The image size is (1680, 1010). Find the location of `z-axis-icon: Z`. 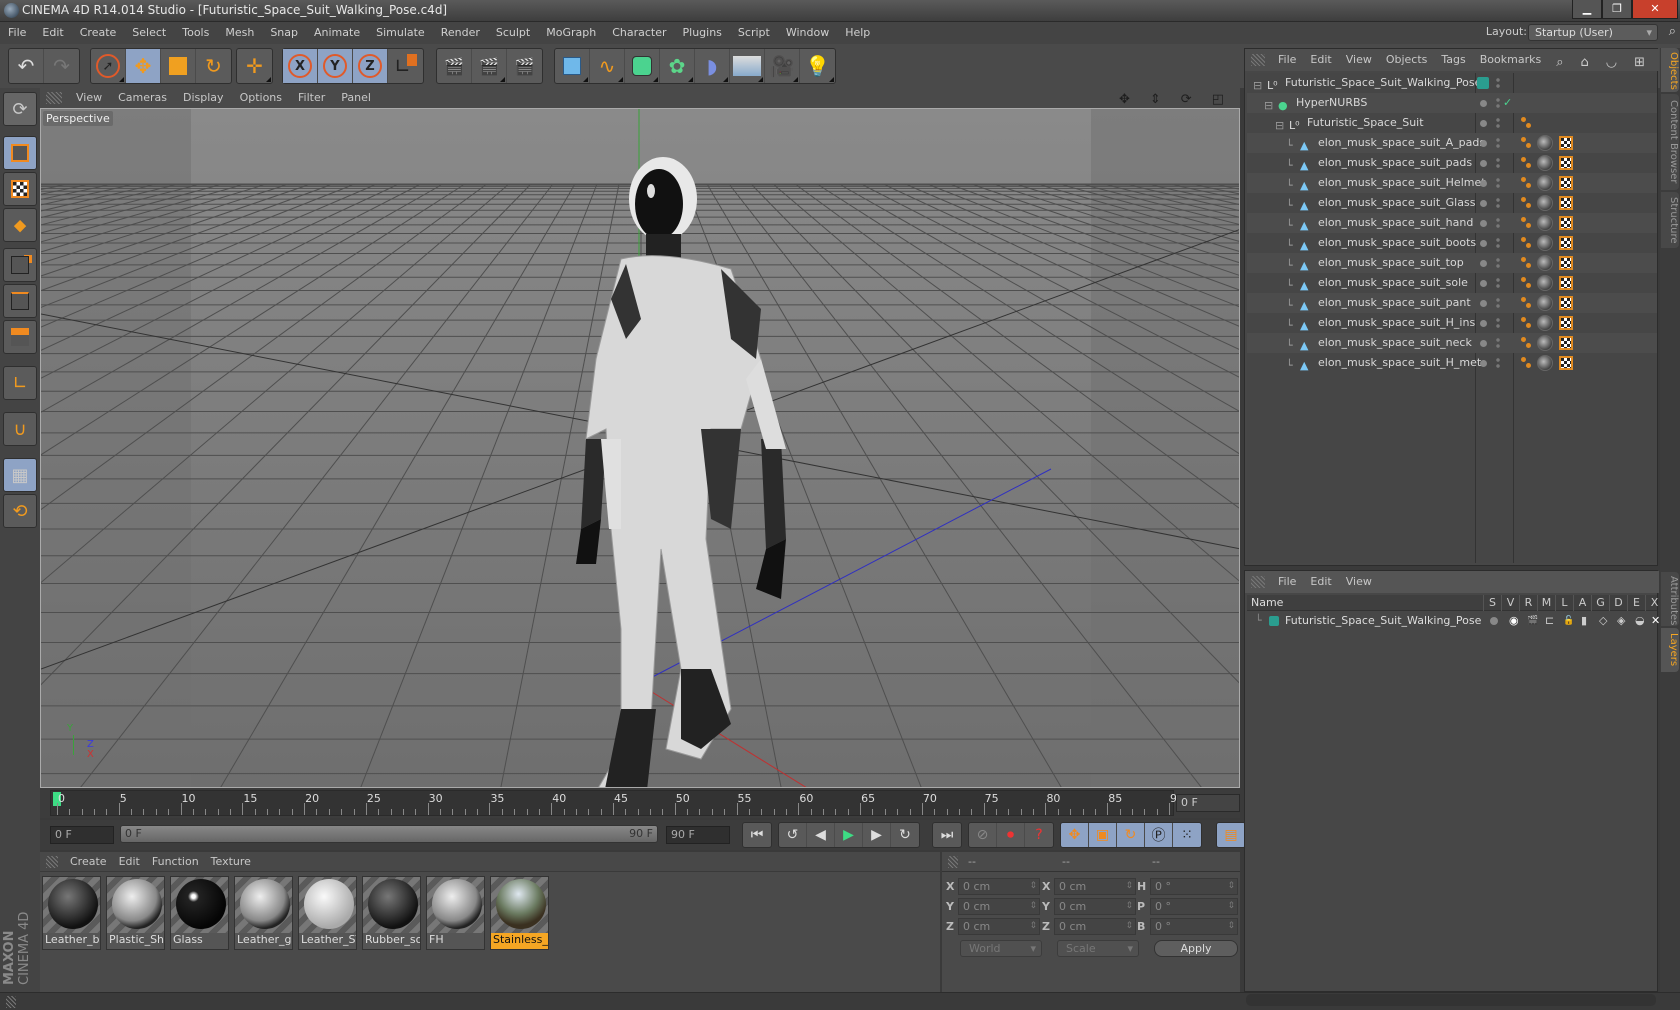

z-axis-icon: Z is located at coordinates (370, 66).